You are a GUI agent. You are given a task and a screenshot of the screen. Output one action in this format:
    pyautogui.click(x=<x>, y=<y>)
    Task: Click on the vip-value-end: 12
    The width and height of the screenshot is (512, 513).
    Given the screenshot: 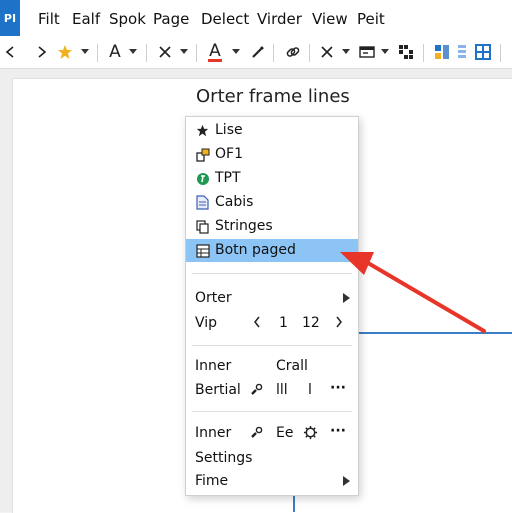 What is the action you would take?
    pyautogui.click(x=311, y=323)
    